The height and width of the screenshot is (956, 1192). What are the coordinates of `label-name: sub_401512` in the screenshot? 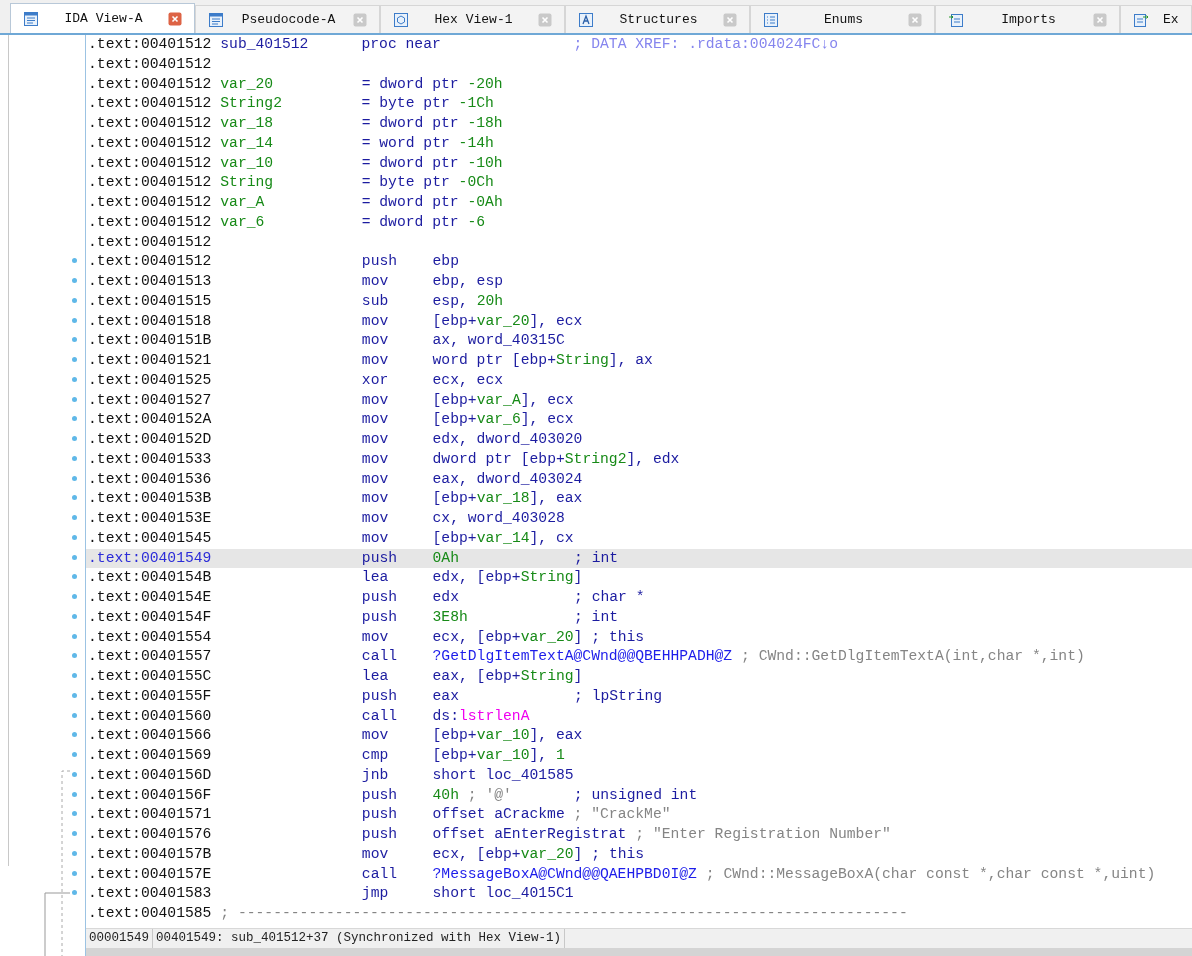 It's located at (264, 44).